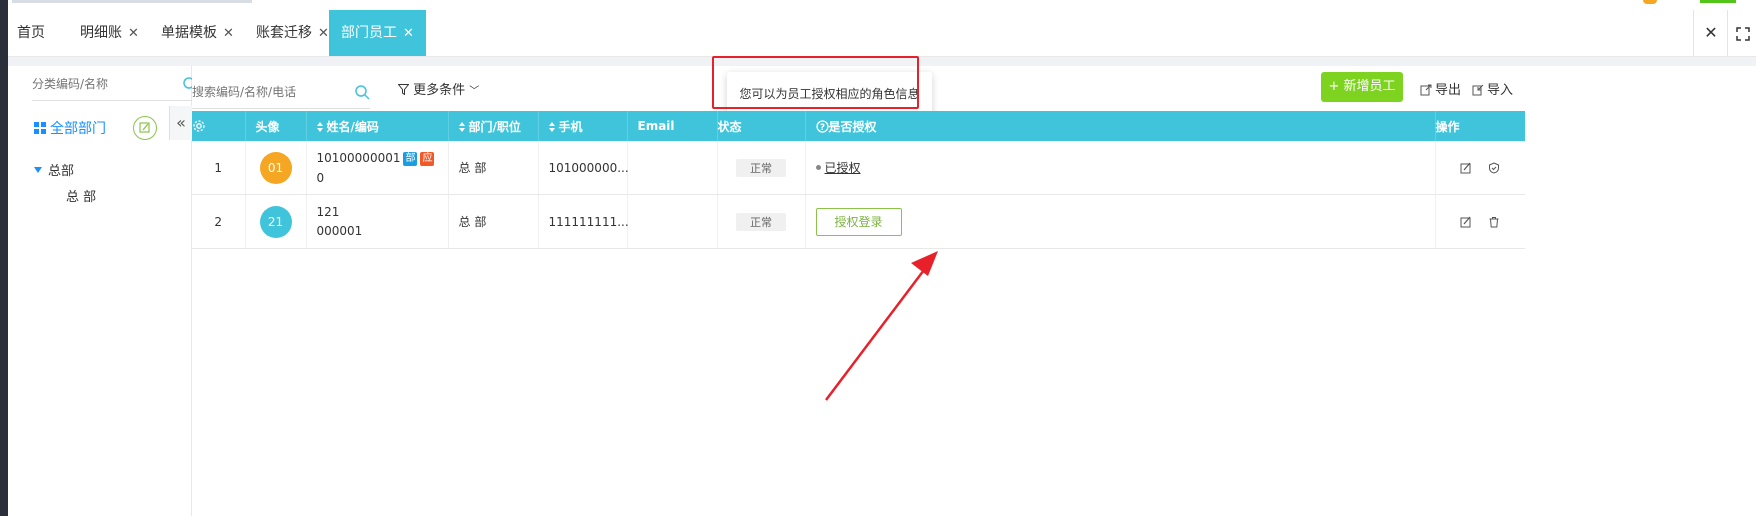 The image size is (1756, 516). I want to click on header-actions: 操作, so click(1480, 126).